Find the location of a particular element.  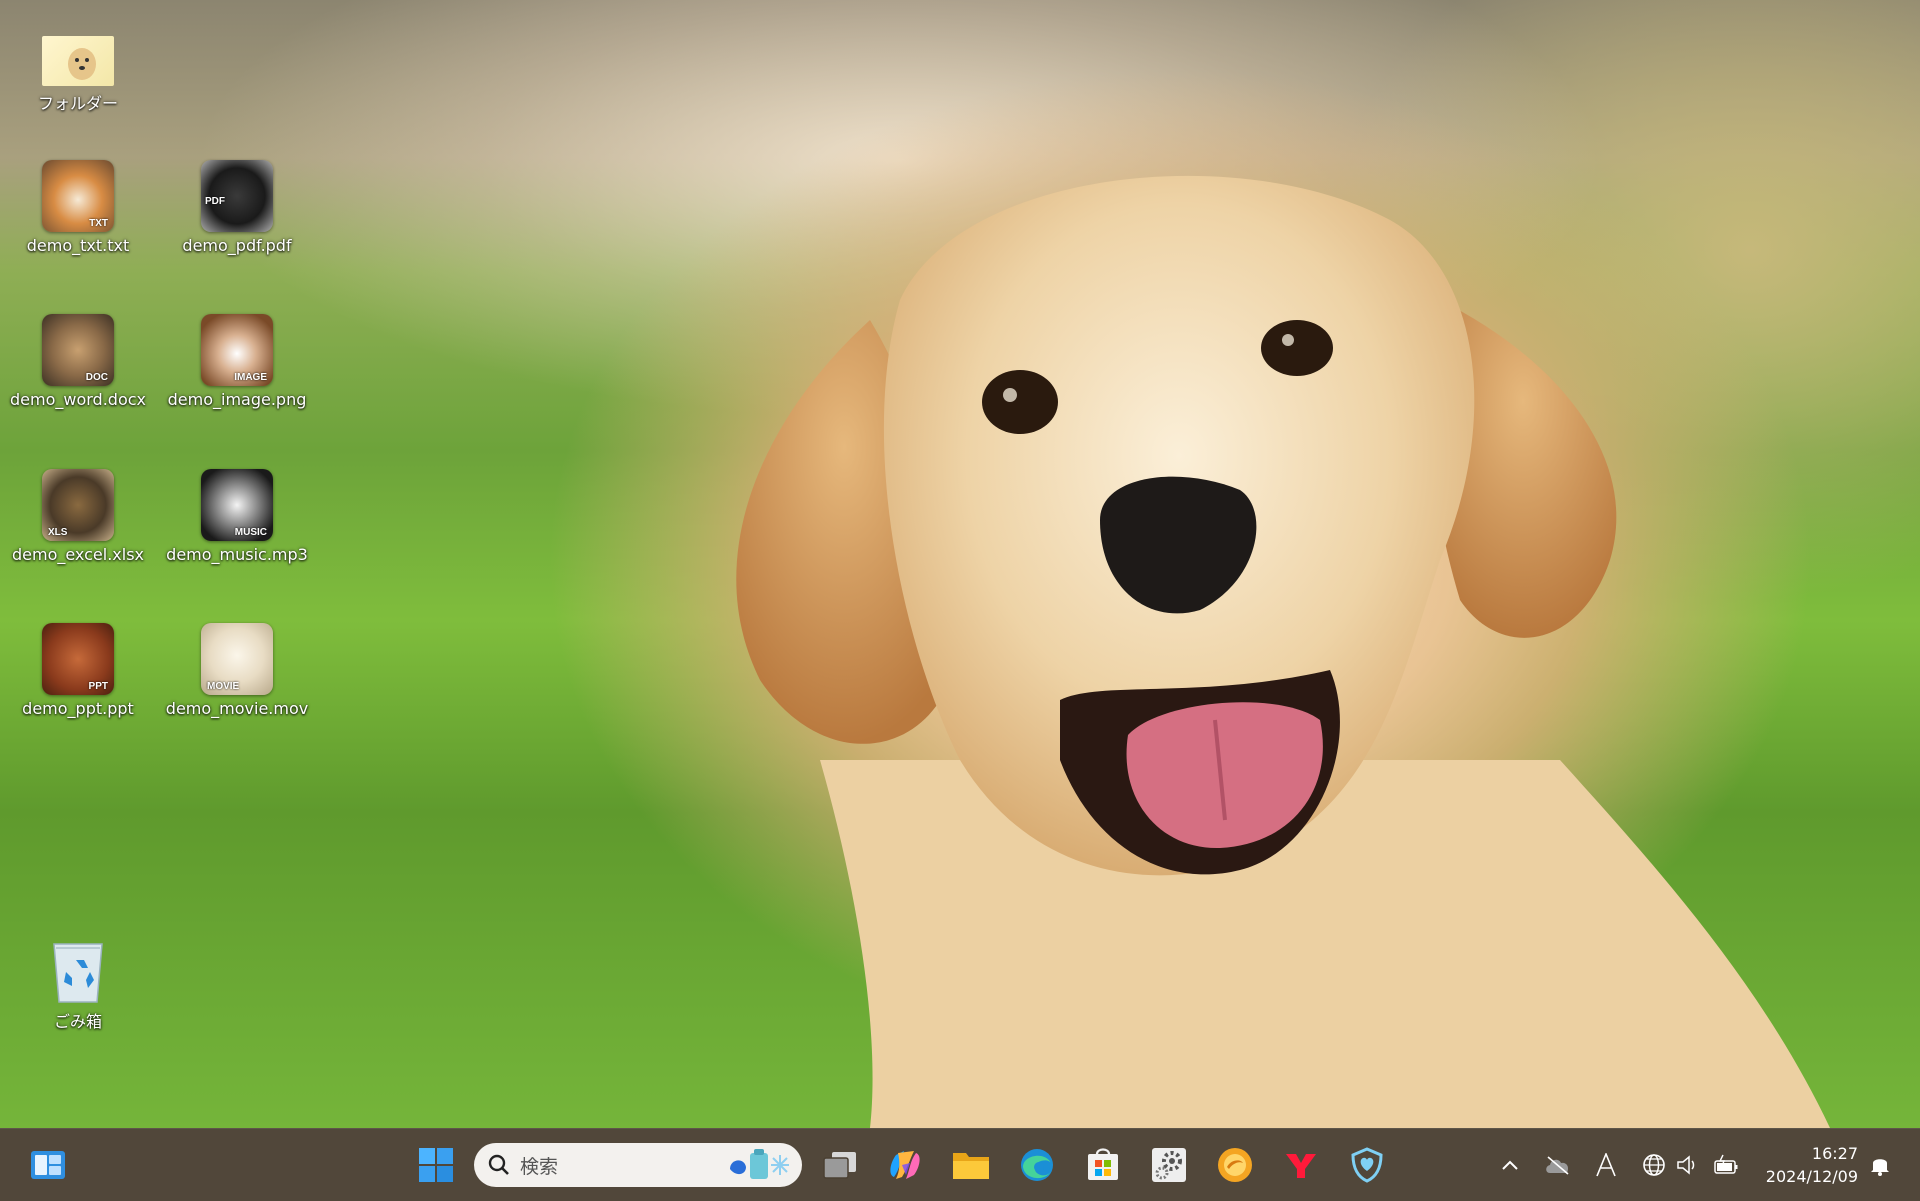

show-hidden-icons-button is located at coordinates (1510, 1165).